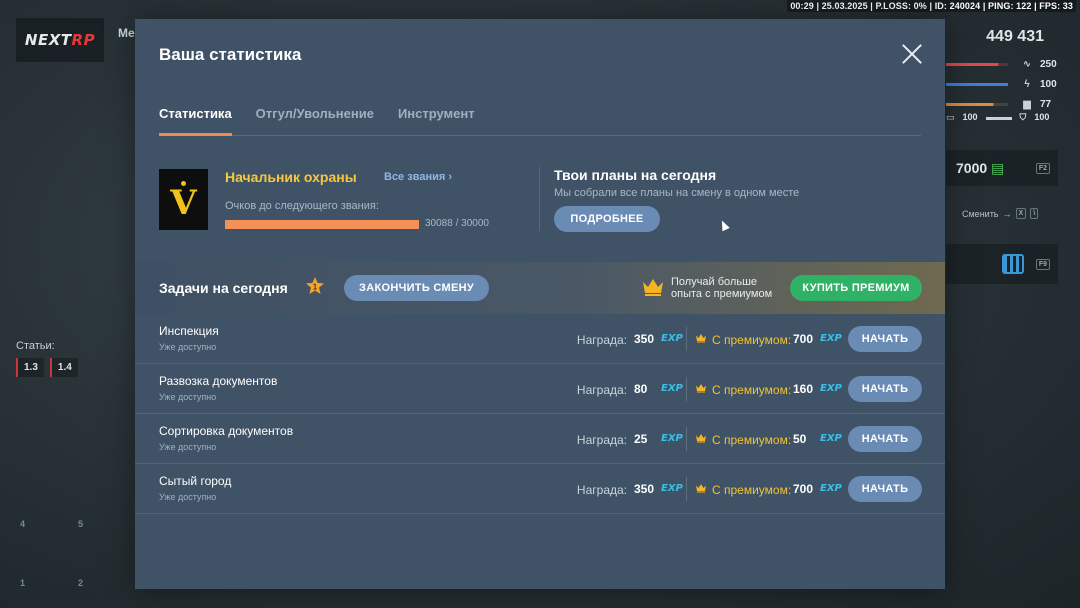 This screenshot has height=608, width=1080. What do you see at coordinates (1027, 84) in the screenshot?
I see `lightning-icon: ϟ` at bounding box center [1027, 84].